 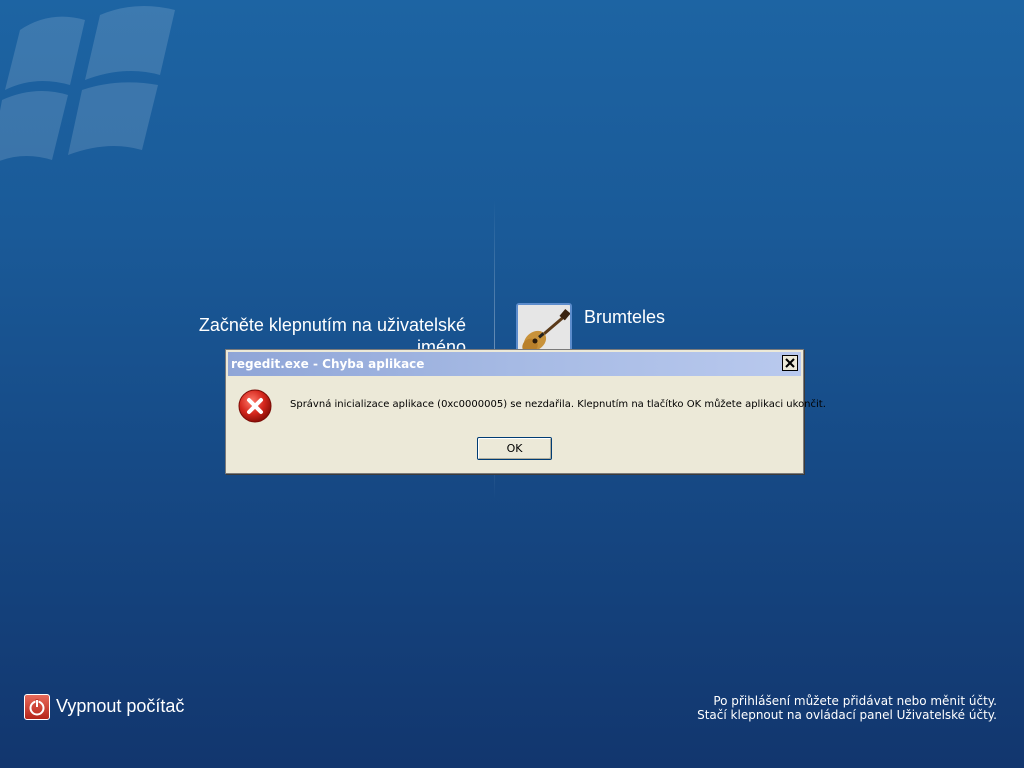 I want to click on shutdown-label: Vypnout počítač, so click(x=120, y=706).